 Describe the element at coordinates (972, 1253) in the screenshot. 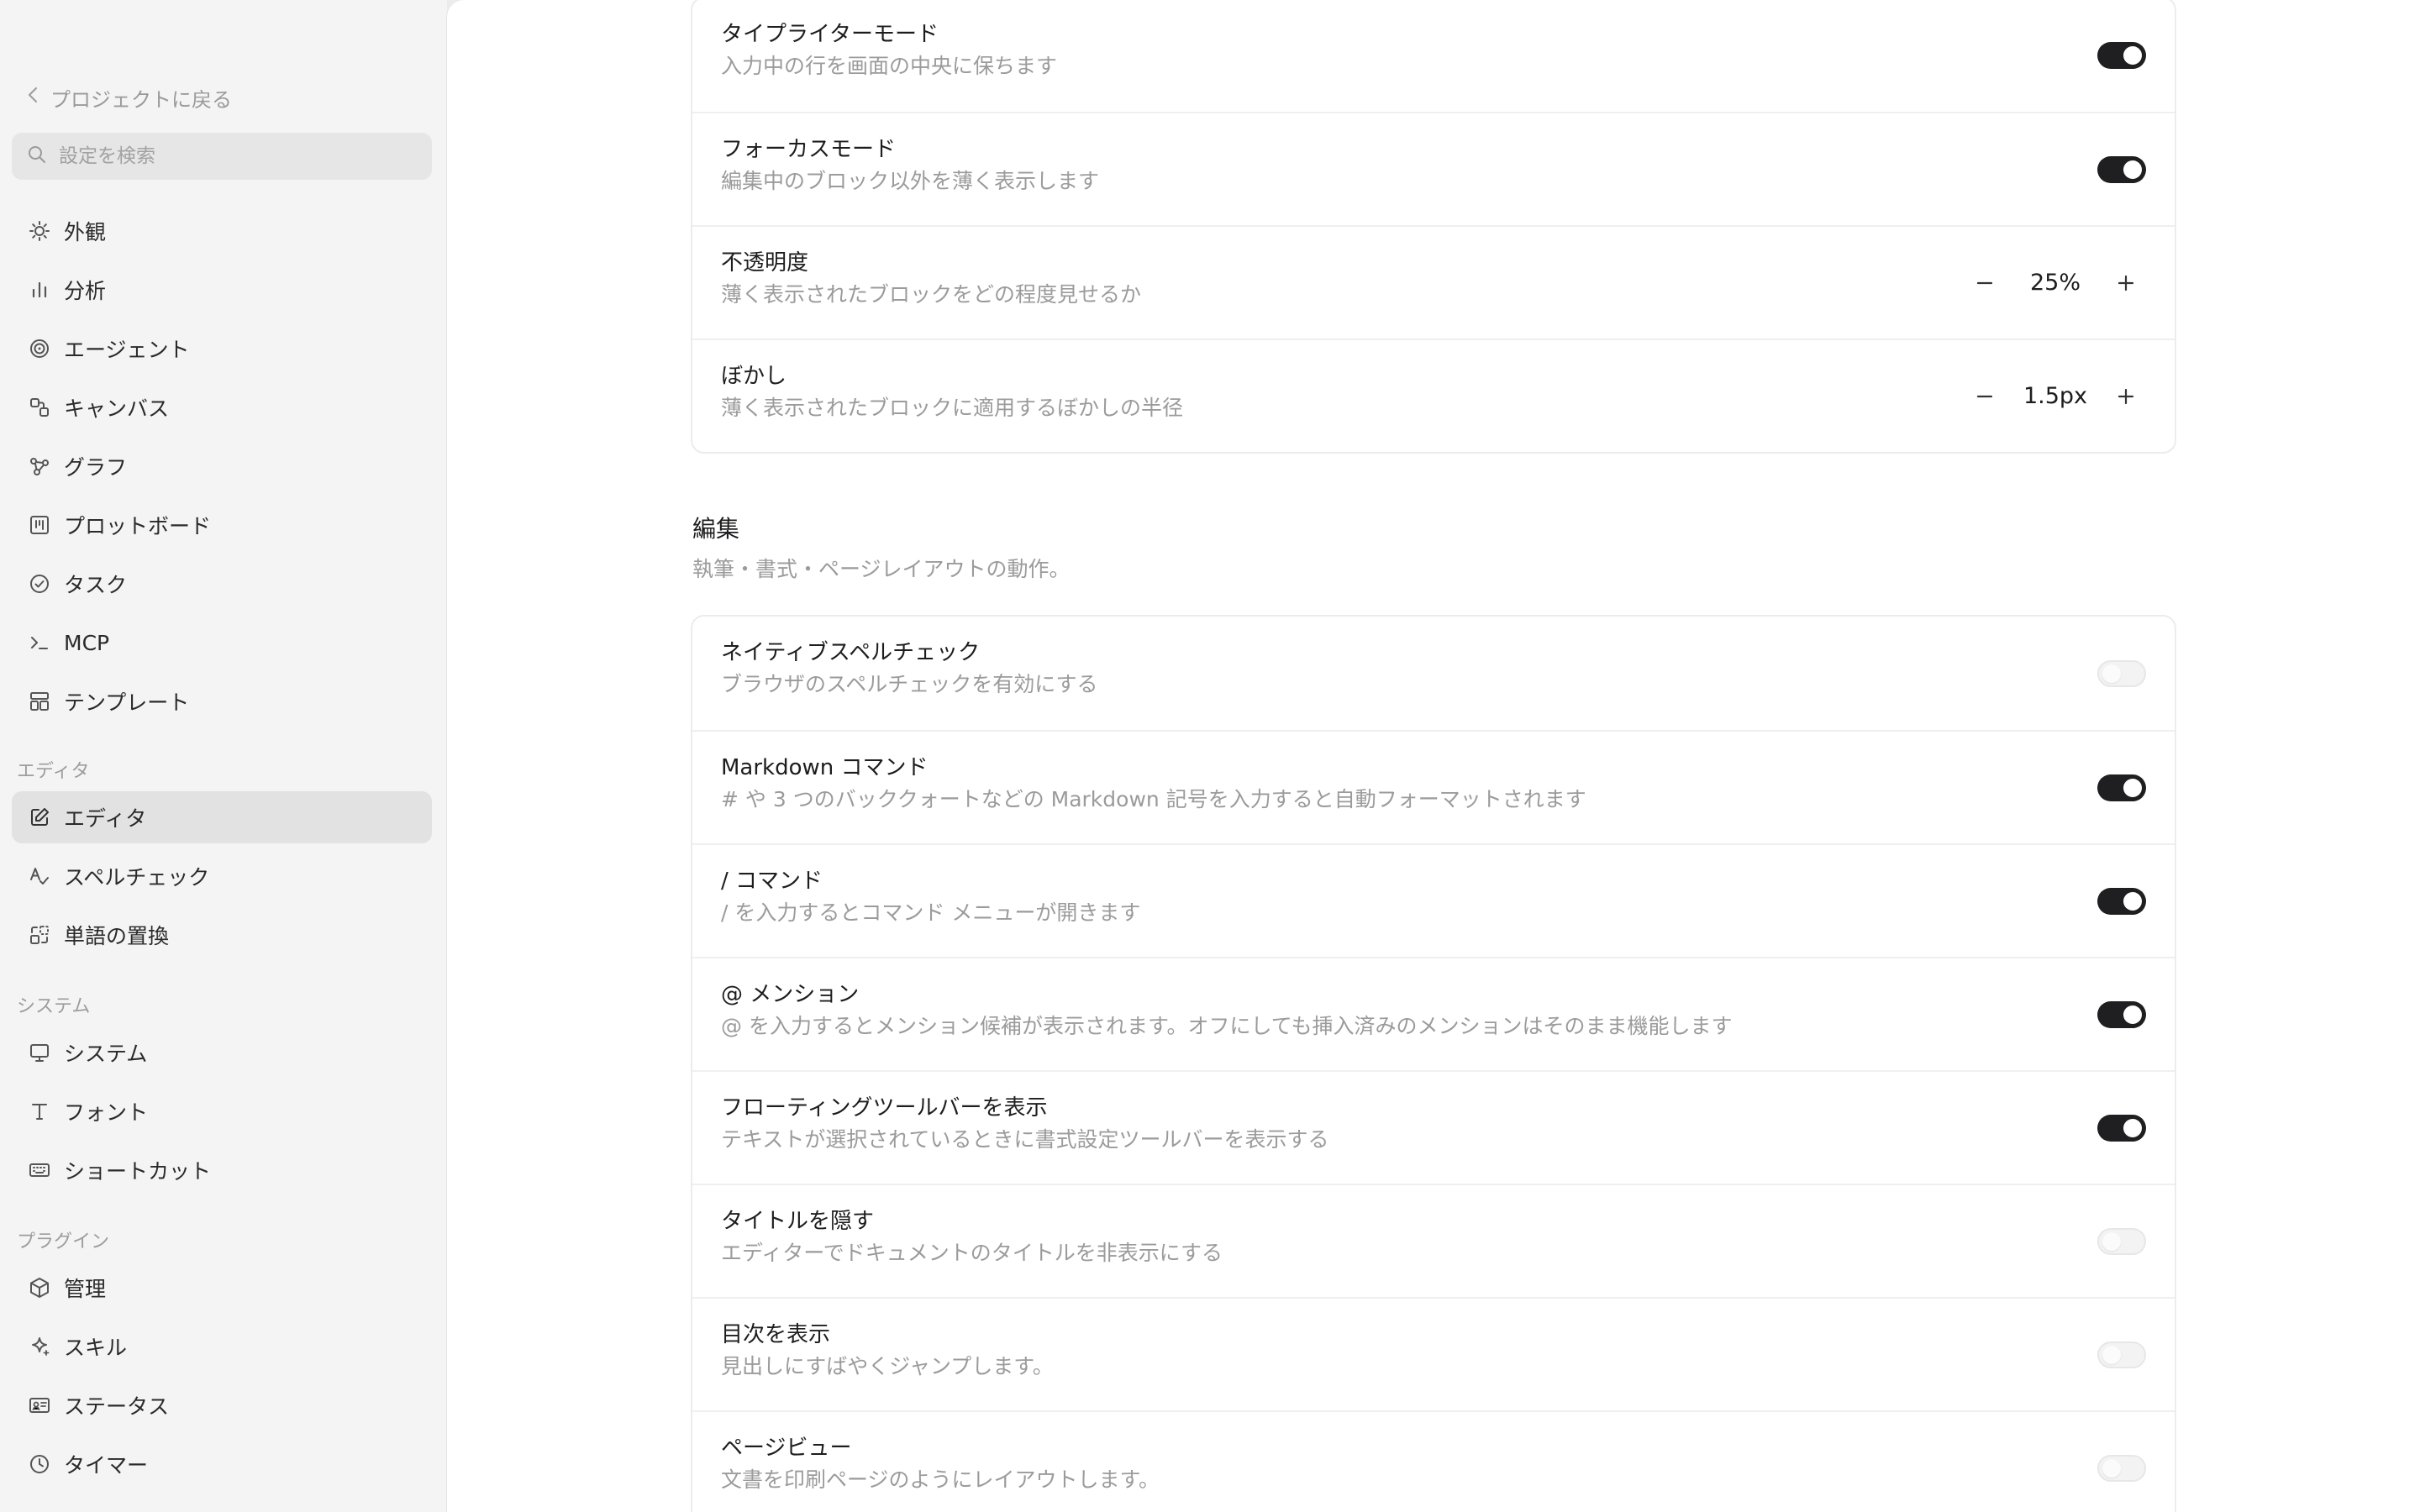

I see `setting-description: エディターでドキュメントのタイトルを非表示にする` at that location.